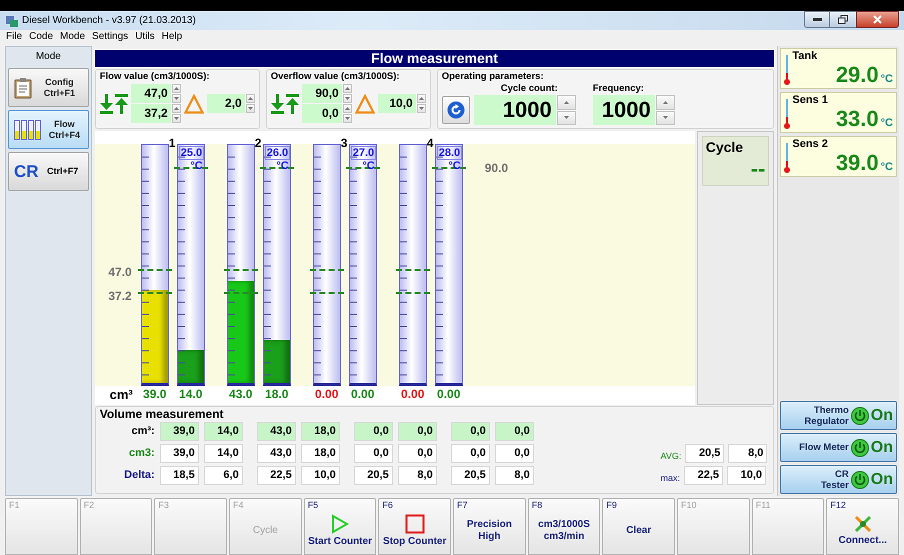 This screenshot has height=555, width=904. What do you see at coordinates (110, 37) in the screenshot?
I see `menu-item: Settings` at bounding box center [110, 37].